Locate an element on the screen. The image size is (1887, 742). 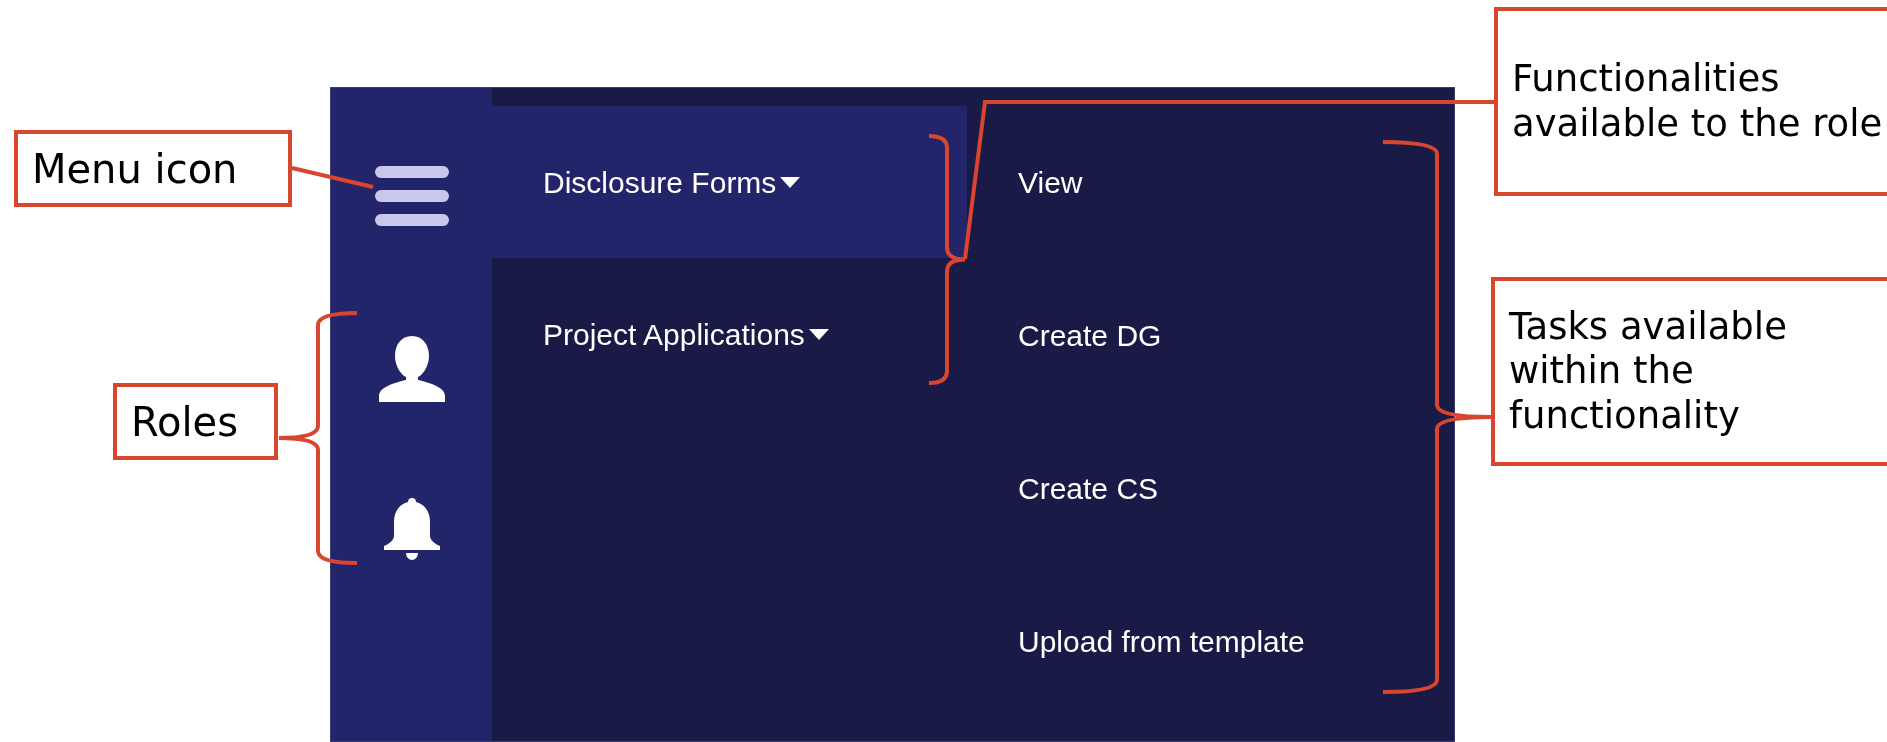
task-link: Create DG is located at coordinates (1090, 335).